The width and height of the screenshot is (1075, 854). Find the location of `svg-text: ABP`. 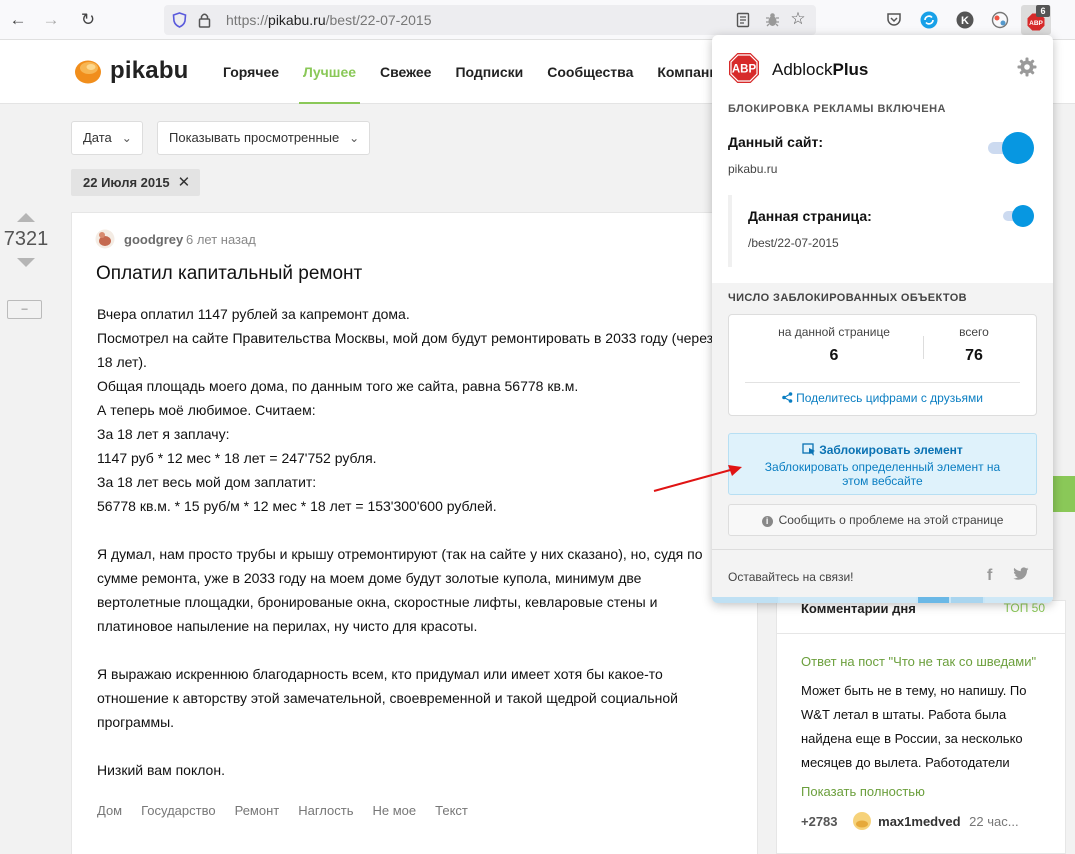

svg-text: ABP is located at coordinates (744, 70).